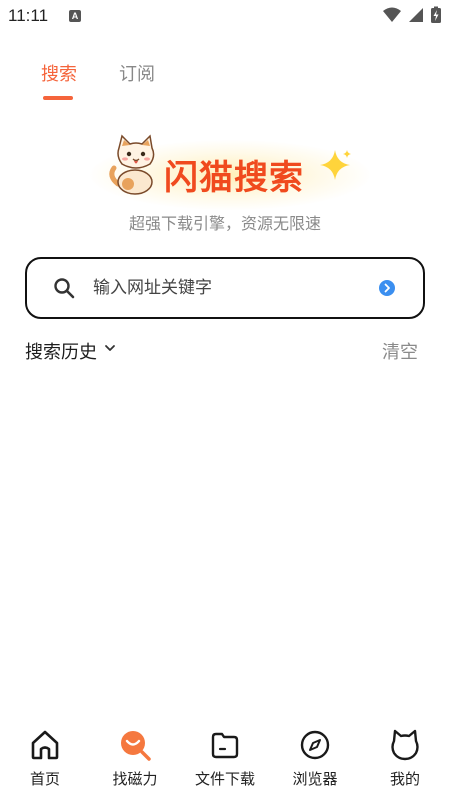  I want to click on active-tab-indicator, so click(58, 98).